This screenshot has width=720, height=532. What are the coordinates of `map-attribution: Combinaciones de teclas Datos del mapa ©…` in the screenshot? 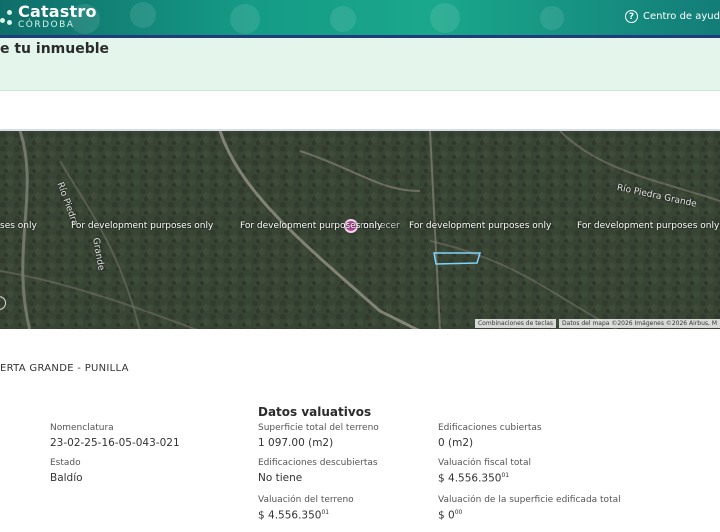 It's located at (596, 323).